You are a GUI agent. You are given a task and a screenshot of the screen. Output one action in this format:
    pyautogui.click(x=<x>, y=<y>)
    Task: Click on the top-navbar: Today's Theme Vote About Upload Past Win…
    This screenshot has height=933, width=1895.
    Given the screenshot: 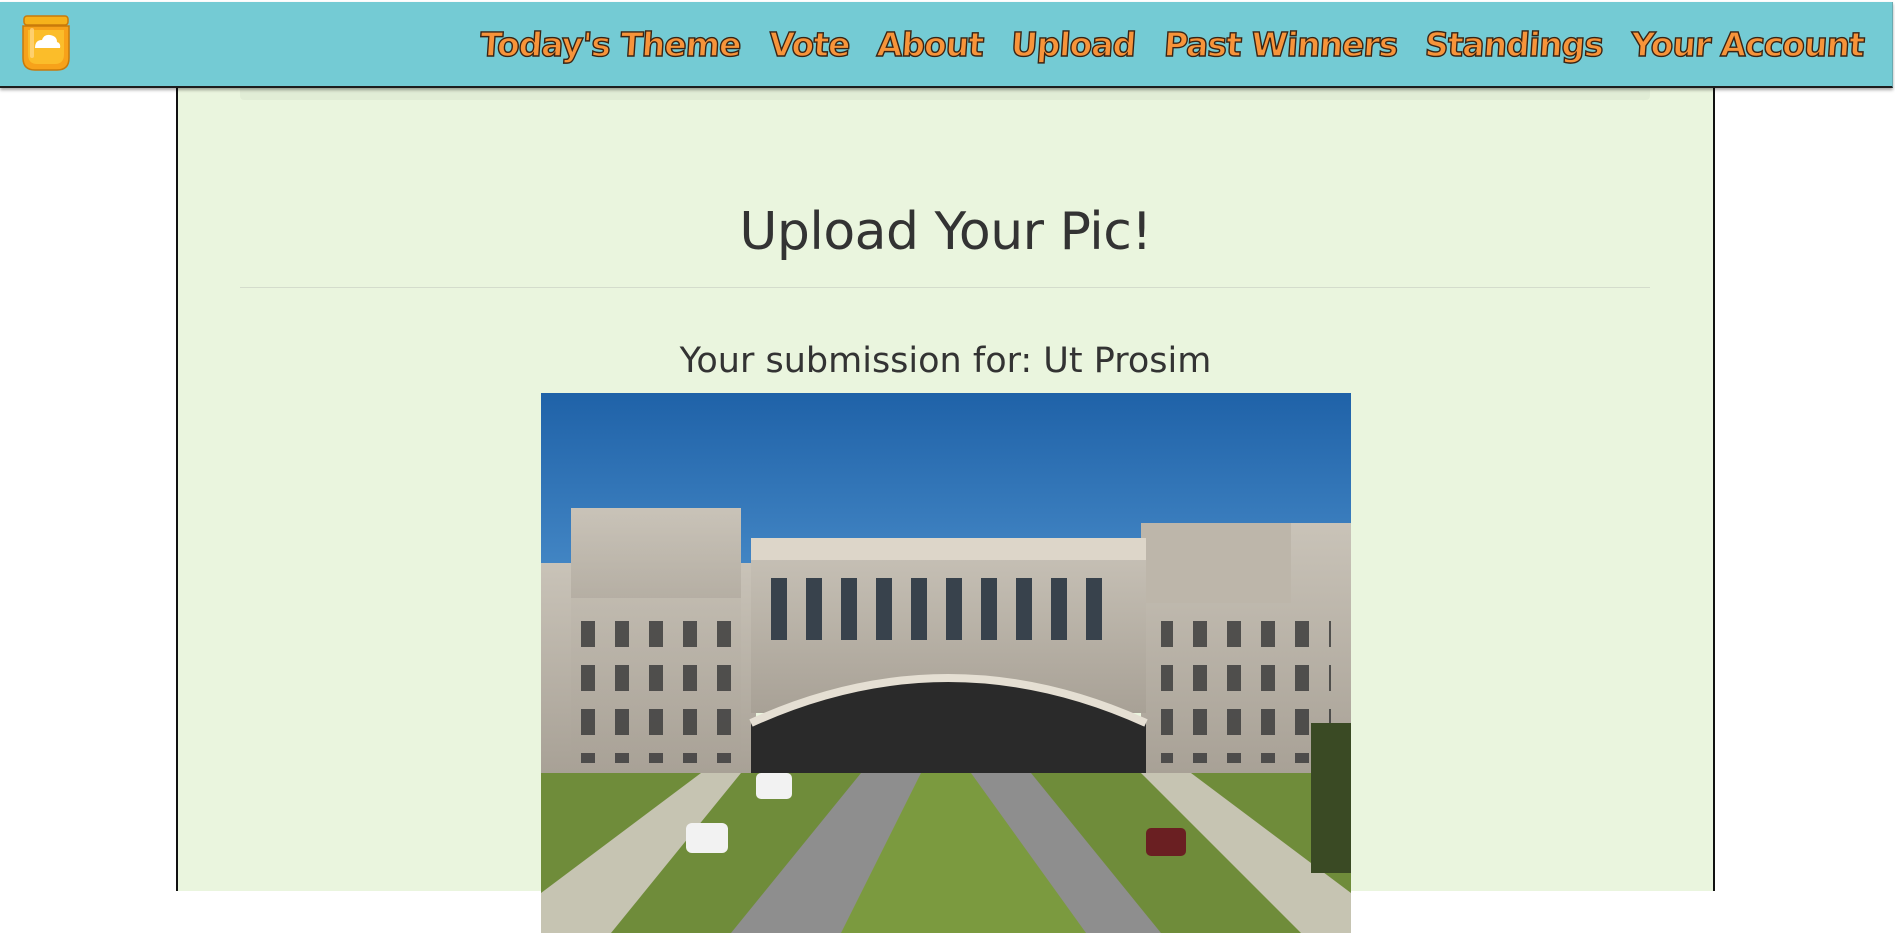 What is the action you would take?
    pyautogui.click(x=946, y=45)
    